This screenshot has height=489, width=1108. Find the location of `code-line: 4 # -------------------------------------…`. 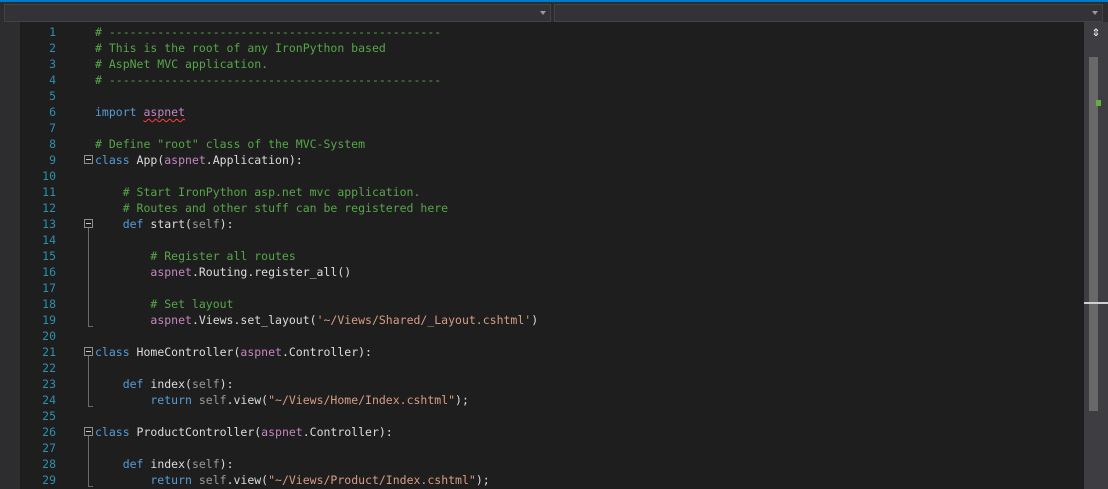

code-line: 4 # -------------------------------------… is located at coordinates (542, 80).